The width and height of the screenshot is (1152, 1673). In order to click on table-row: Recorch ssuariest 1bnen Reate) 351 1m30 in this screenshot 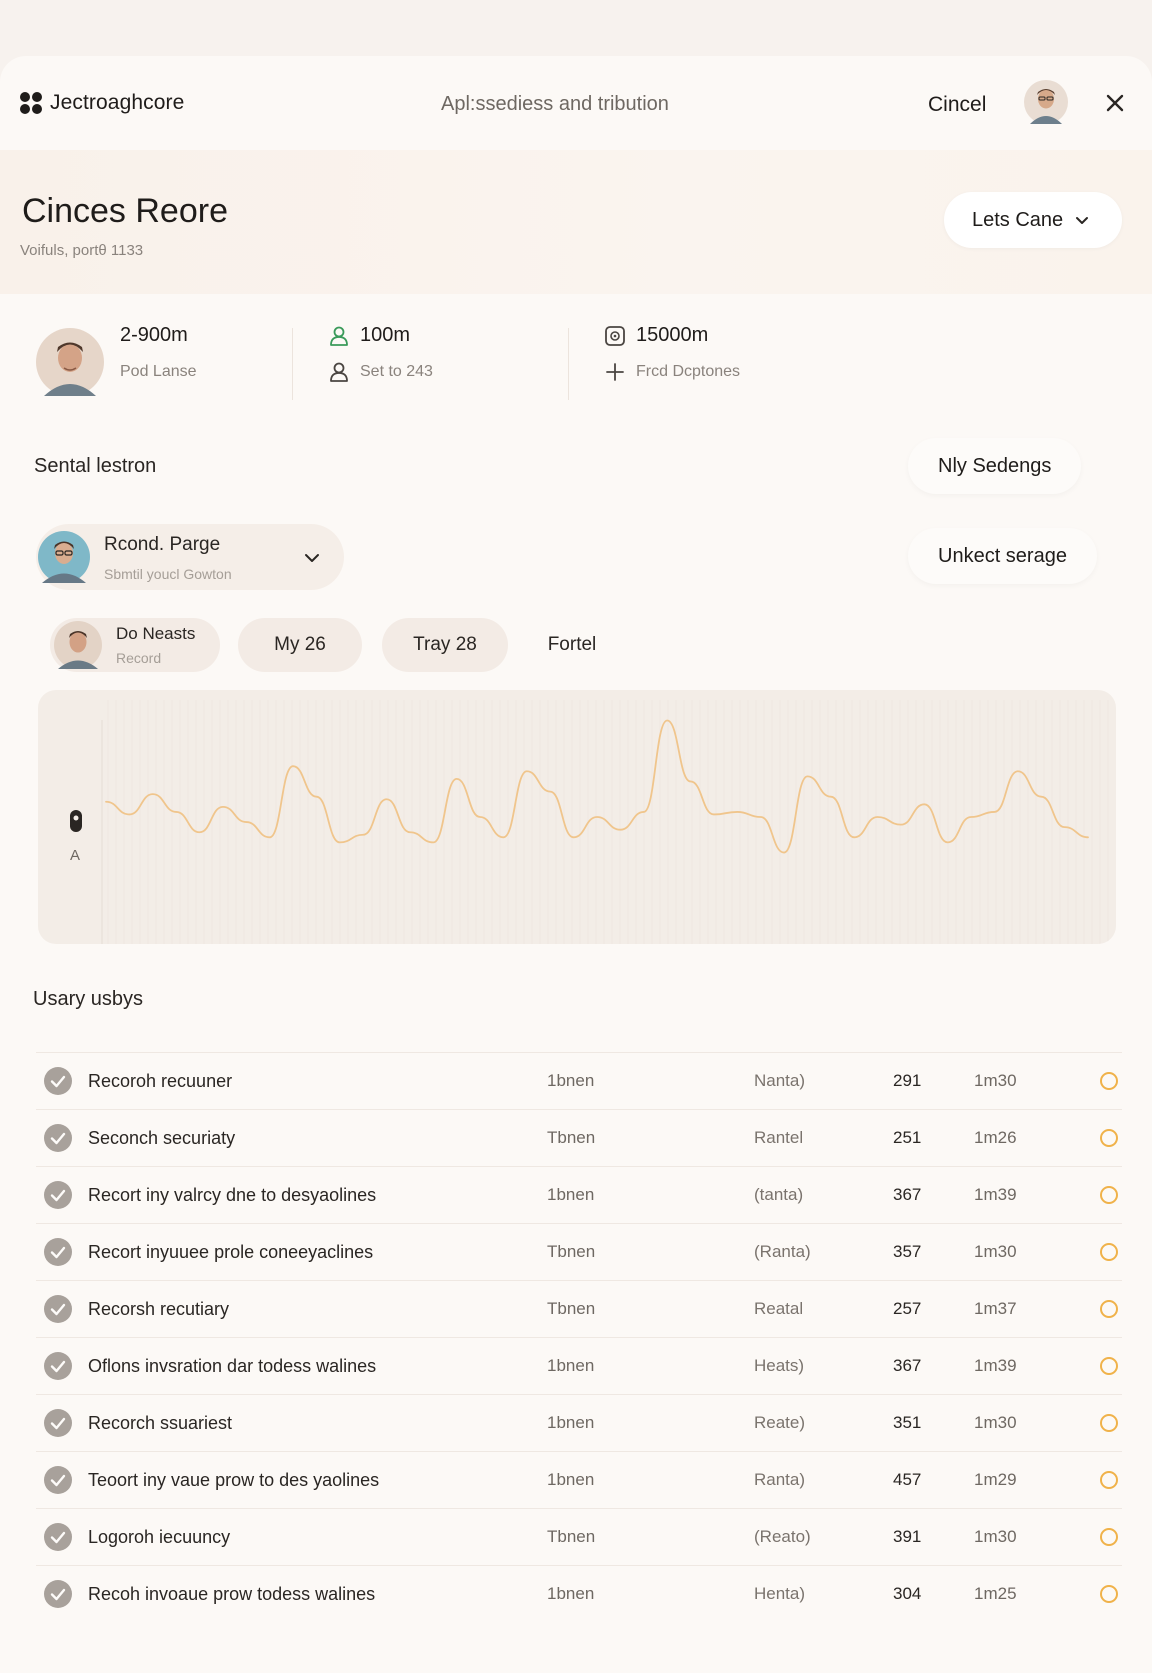, I will do `click(579, 1422)`.